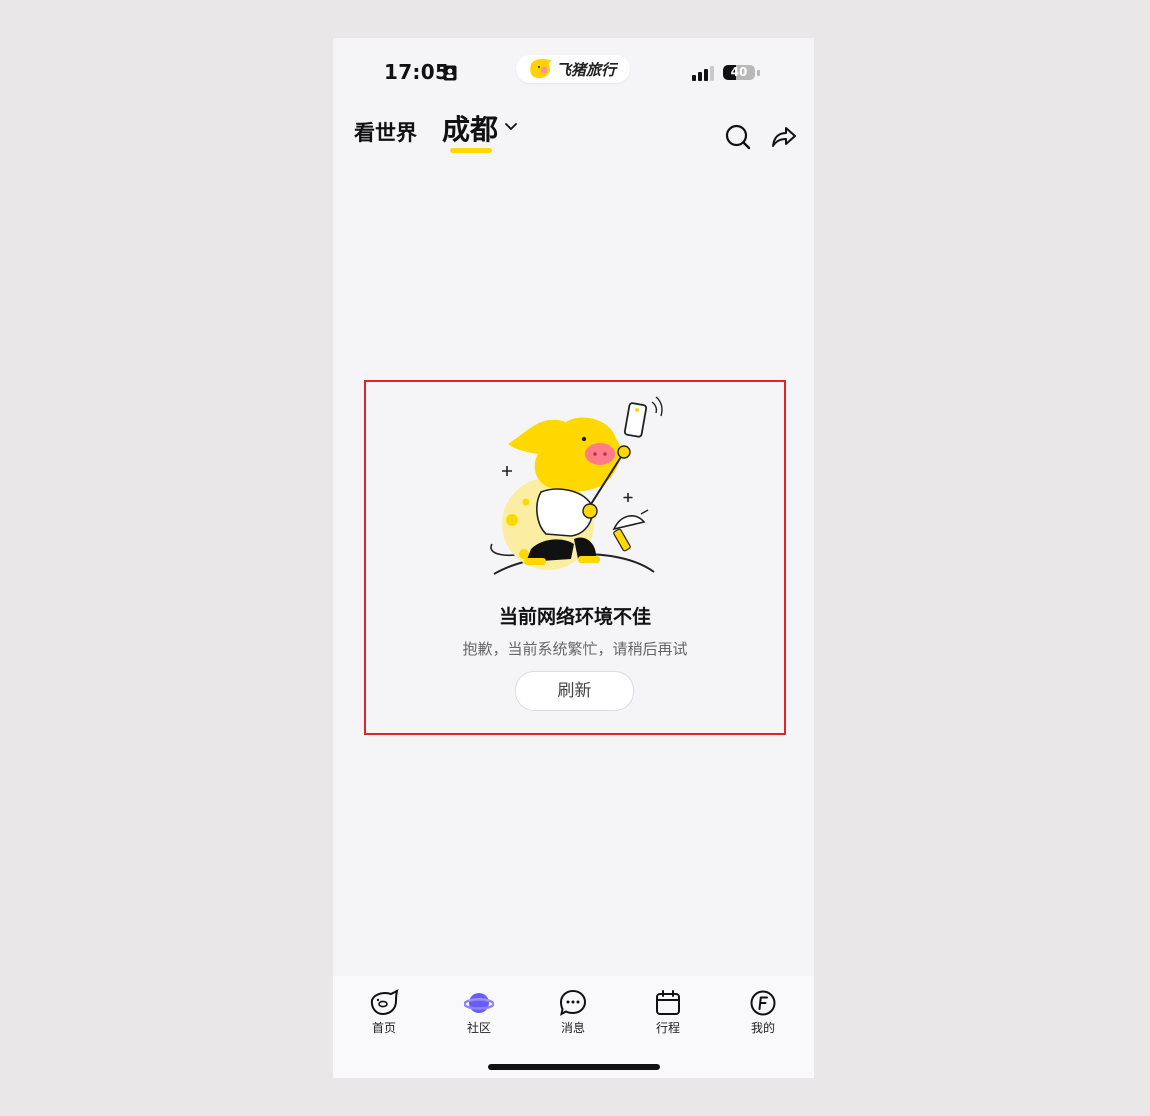  I want to click on home-indicator, so click(574, 1067).